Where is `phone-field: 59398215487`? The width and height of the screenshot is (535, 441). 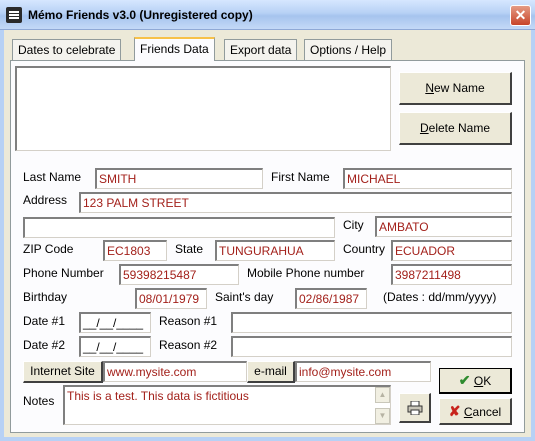 phone-field: 59398215487 is located at coordinates (179, 274).